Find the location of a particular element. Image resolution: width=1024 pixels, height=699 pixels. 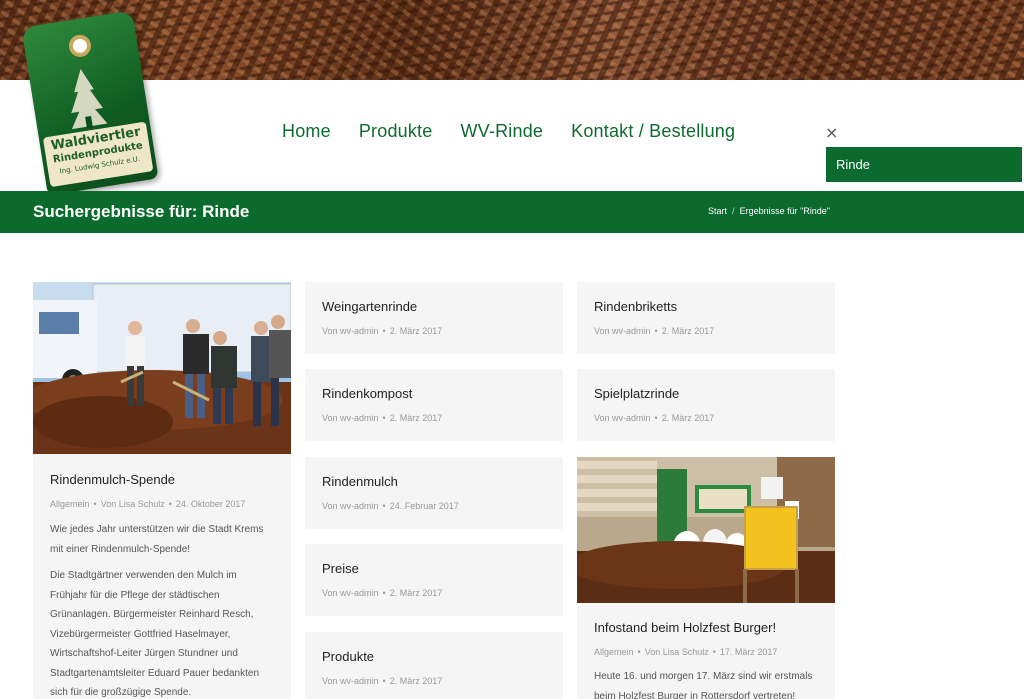

post-image-mulch-donation is located at coordinates (162, 368).